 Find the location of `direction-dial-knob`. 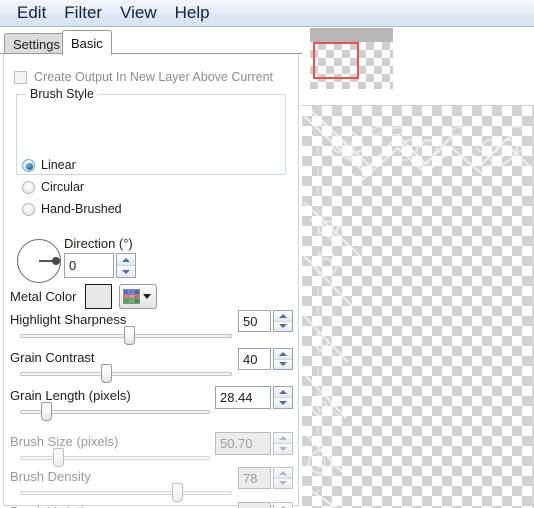

direction-dial-knob is located at coordinates (56, 261).